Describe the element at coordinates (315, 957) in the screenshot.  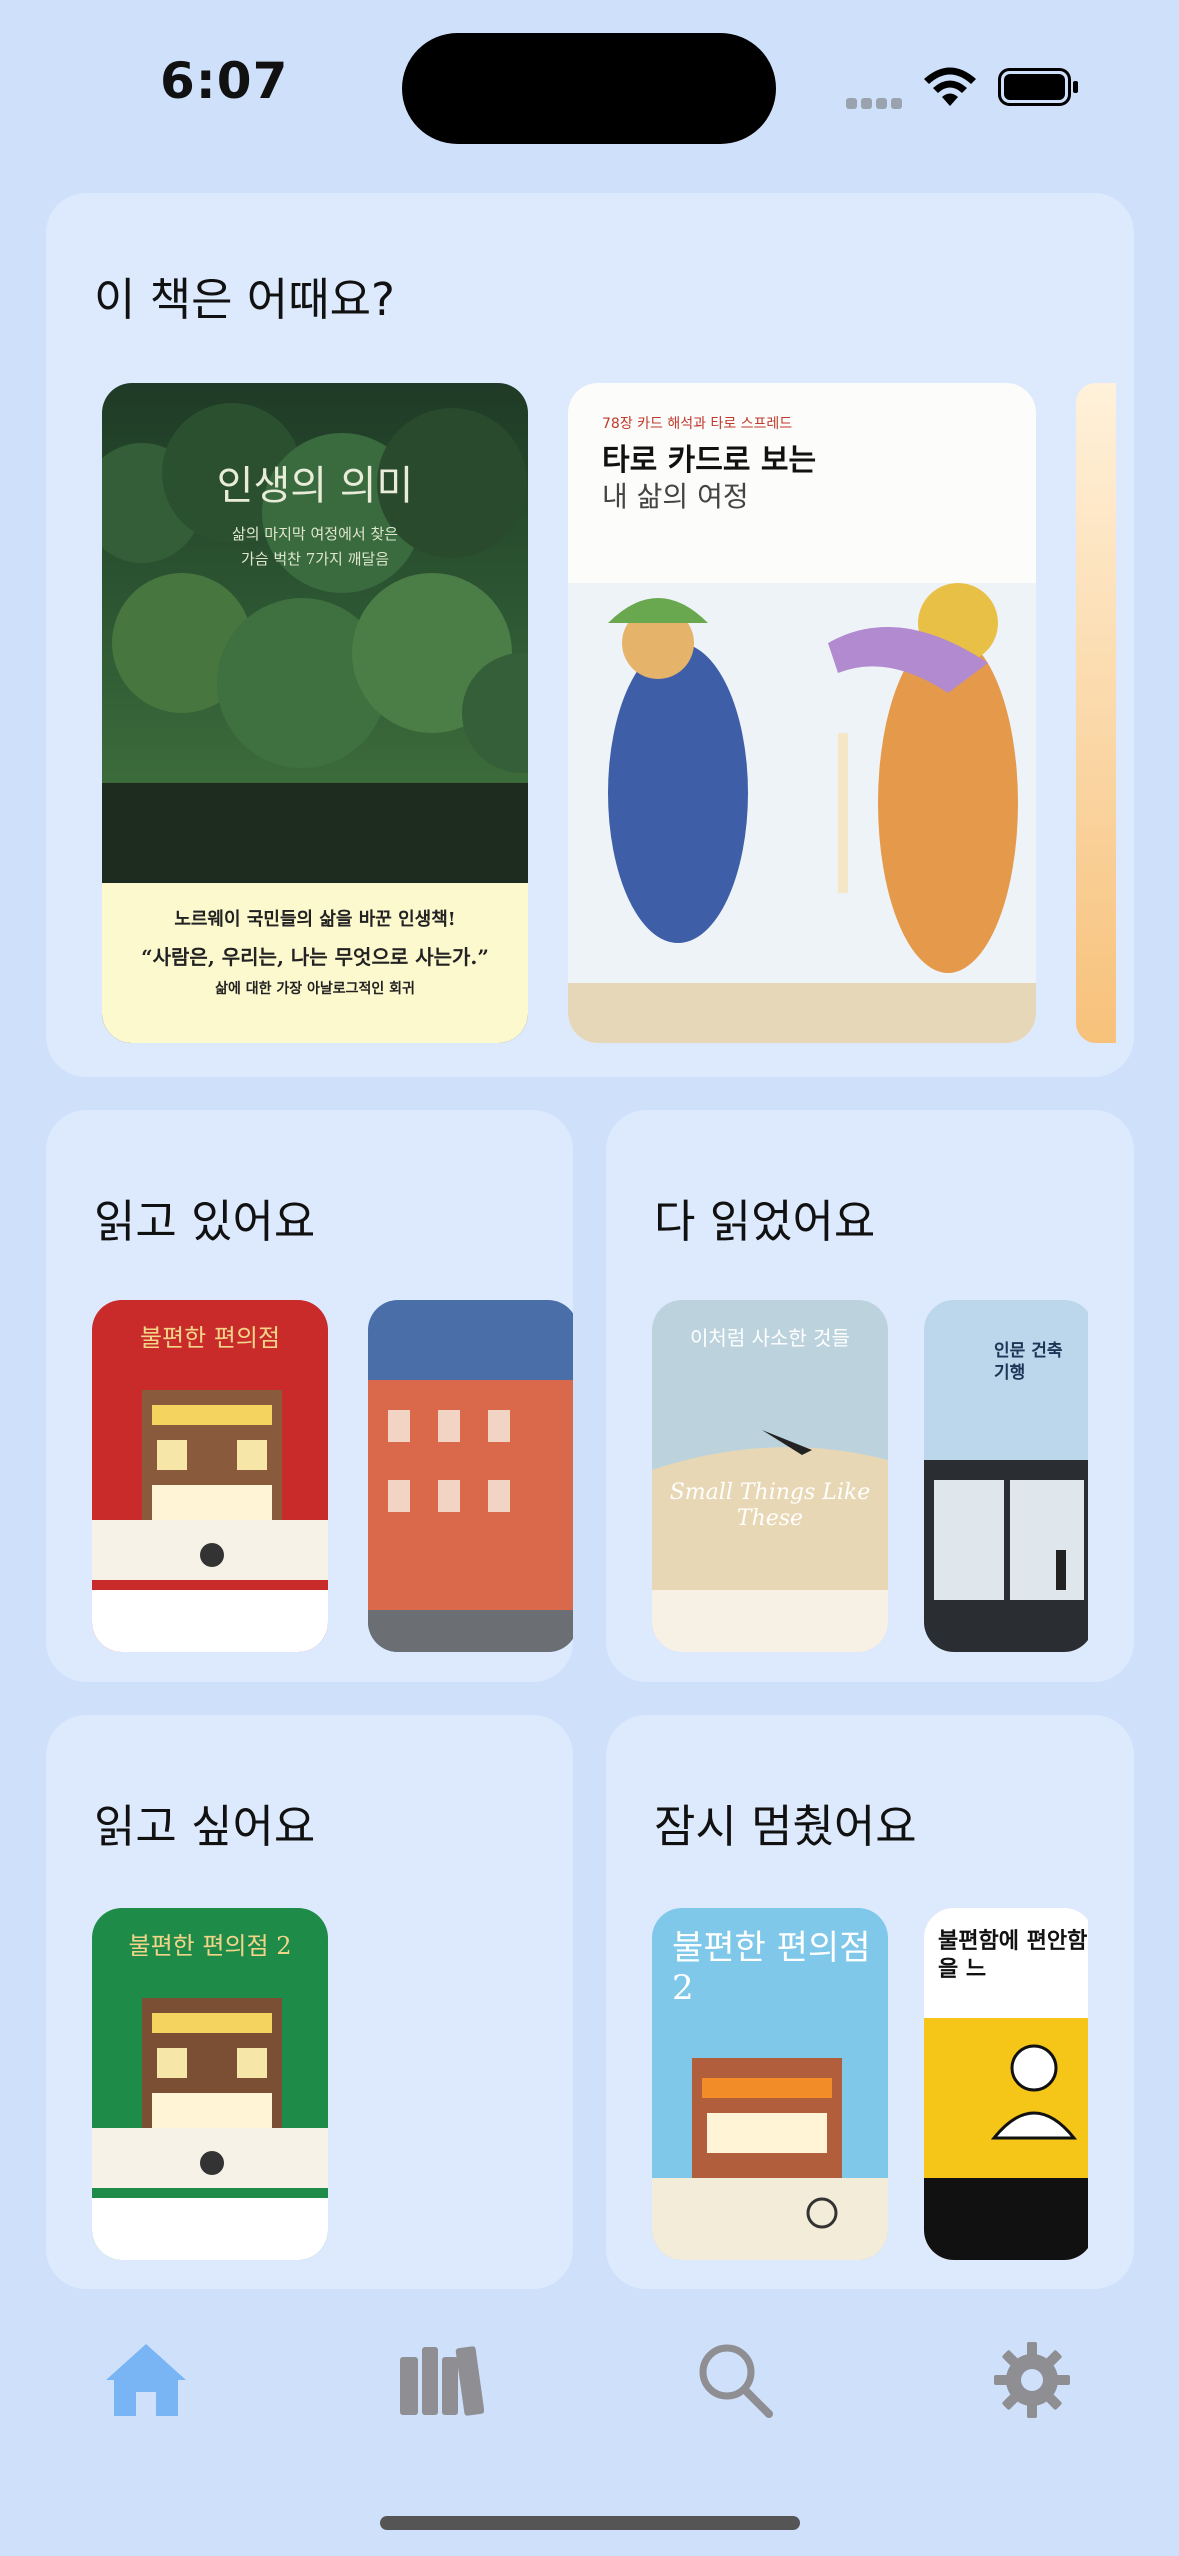
I see `band-line2: “사람은, 우리는, 나는 무엇으로 사는가.”` at that location.